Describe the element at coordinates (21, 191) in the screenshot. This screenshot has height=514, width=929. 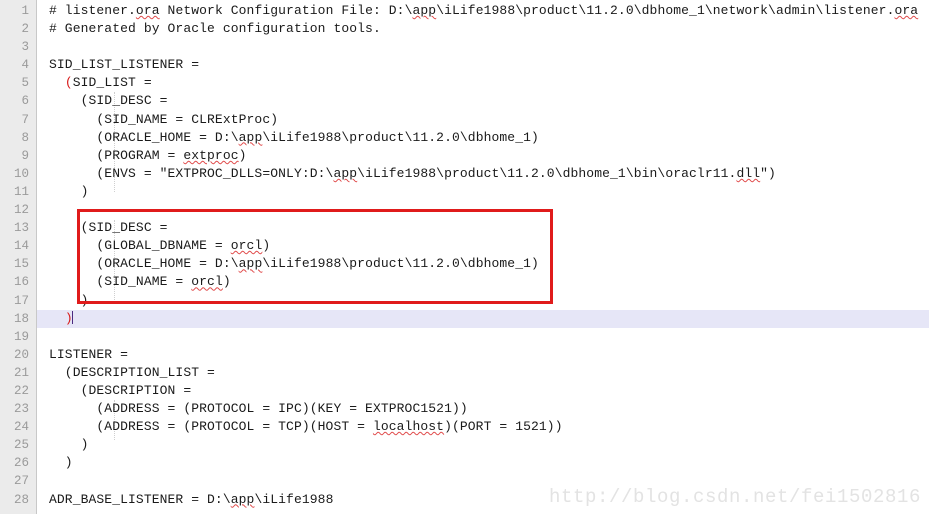
I see `line-number: 11` at that location.